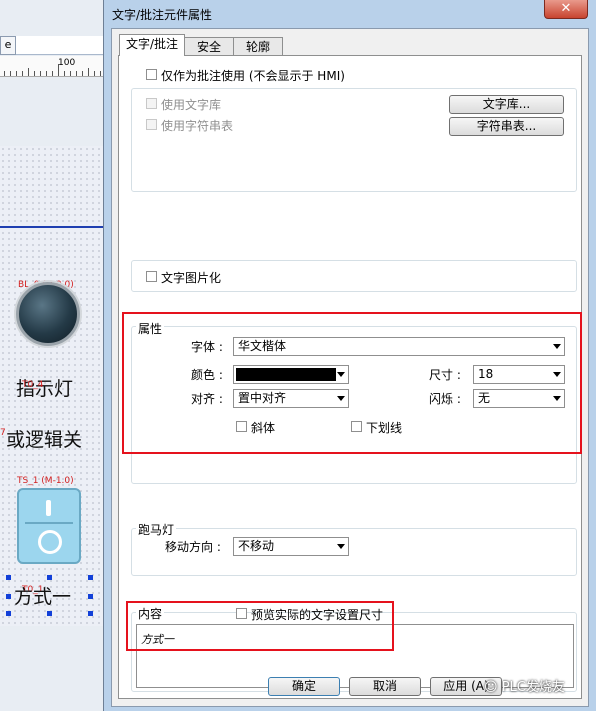 The image size is (596, 711). What do you see at coordinates (3, 433) in the screenshot?
I see `logic-tag: 7` at bounding box center [3, 433].